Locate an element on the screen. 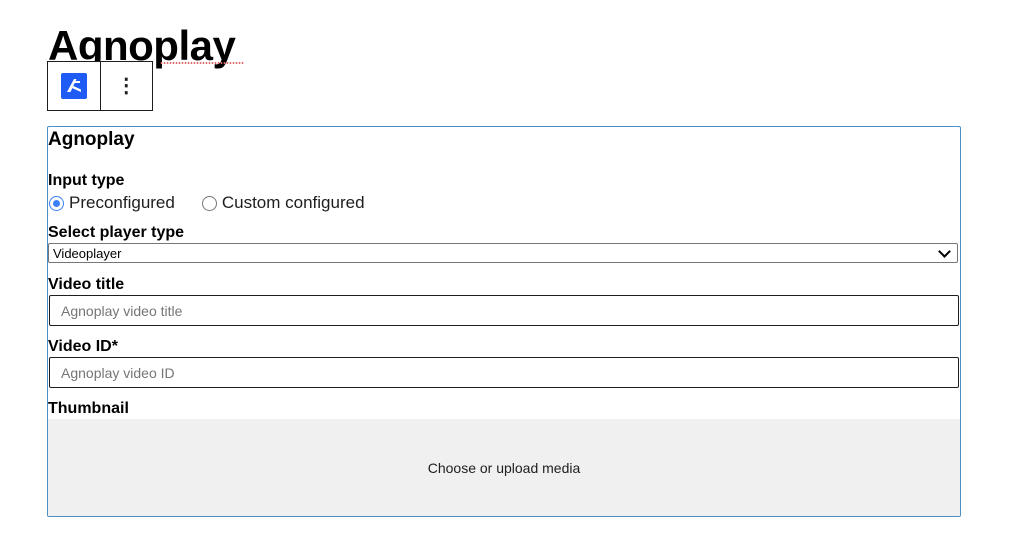 The image size is (1024, 538). radio-preconfigured-label: Preconfigured is located at coordinates (122, 202).